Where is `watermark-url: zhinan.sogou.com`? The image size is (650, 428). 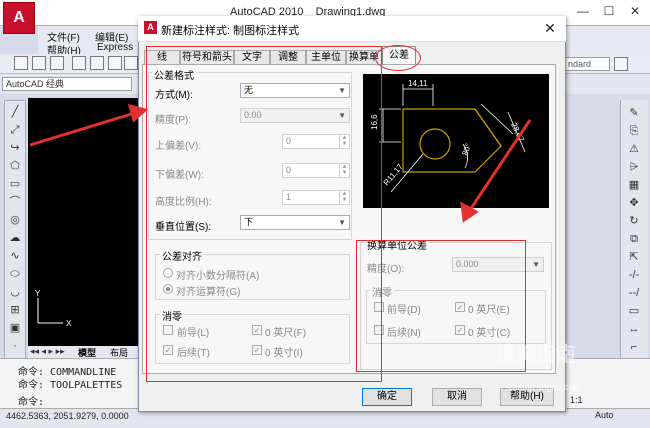
watermark-url: zhinan.sogou.com is located at coordinates (545, 387).